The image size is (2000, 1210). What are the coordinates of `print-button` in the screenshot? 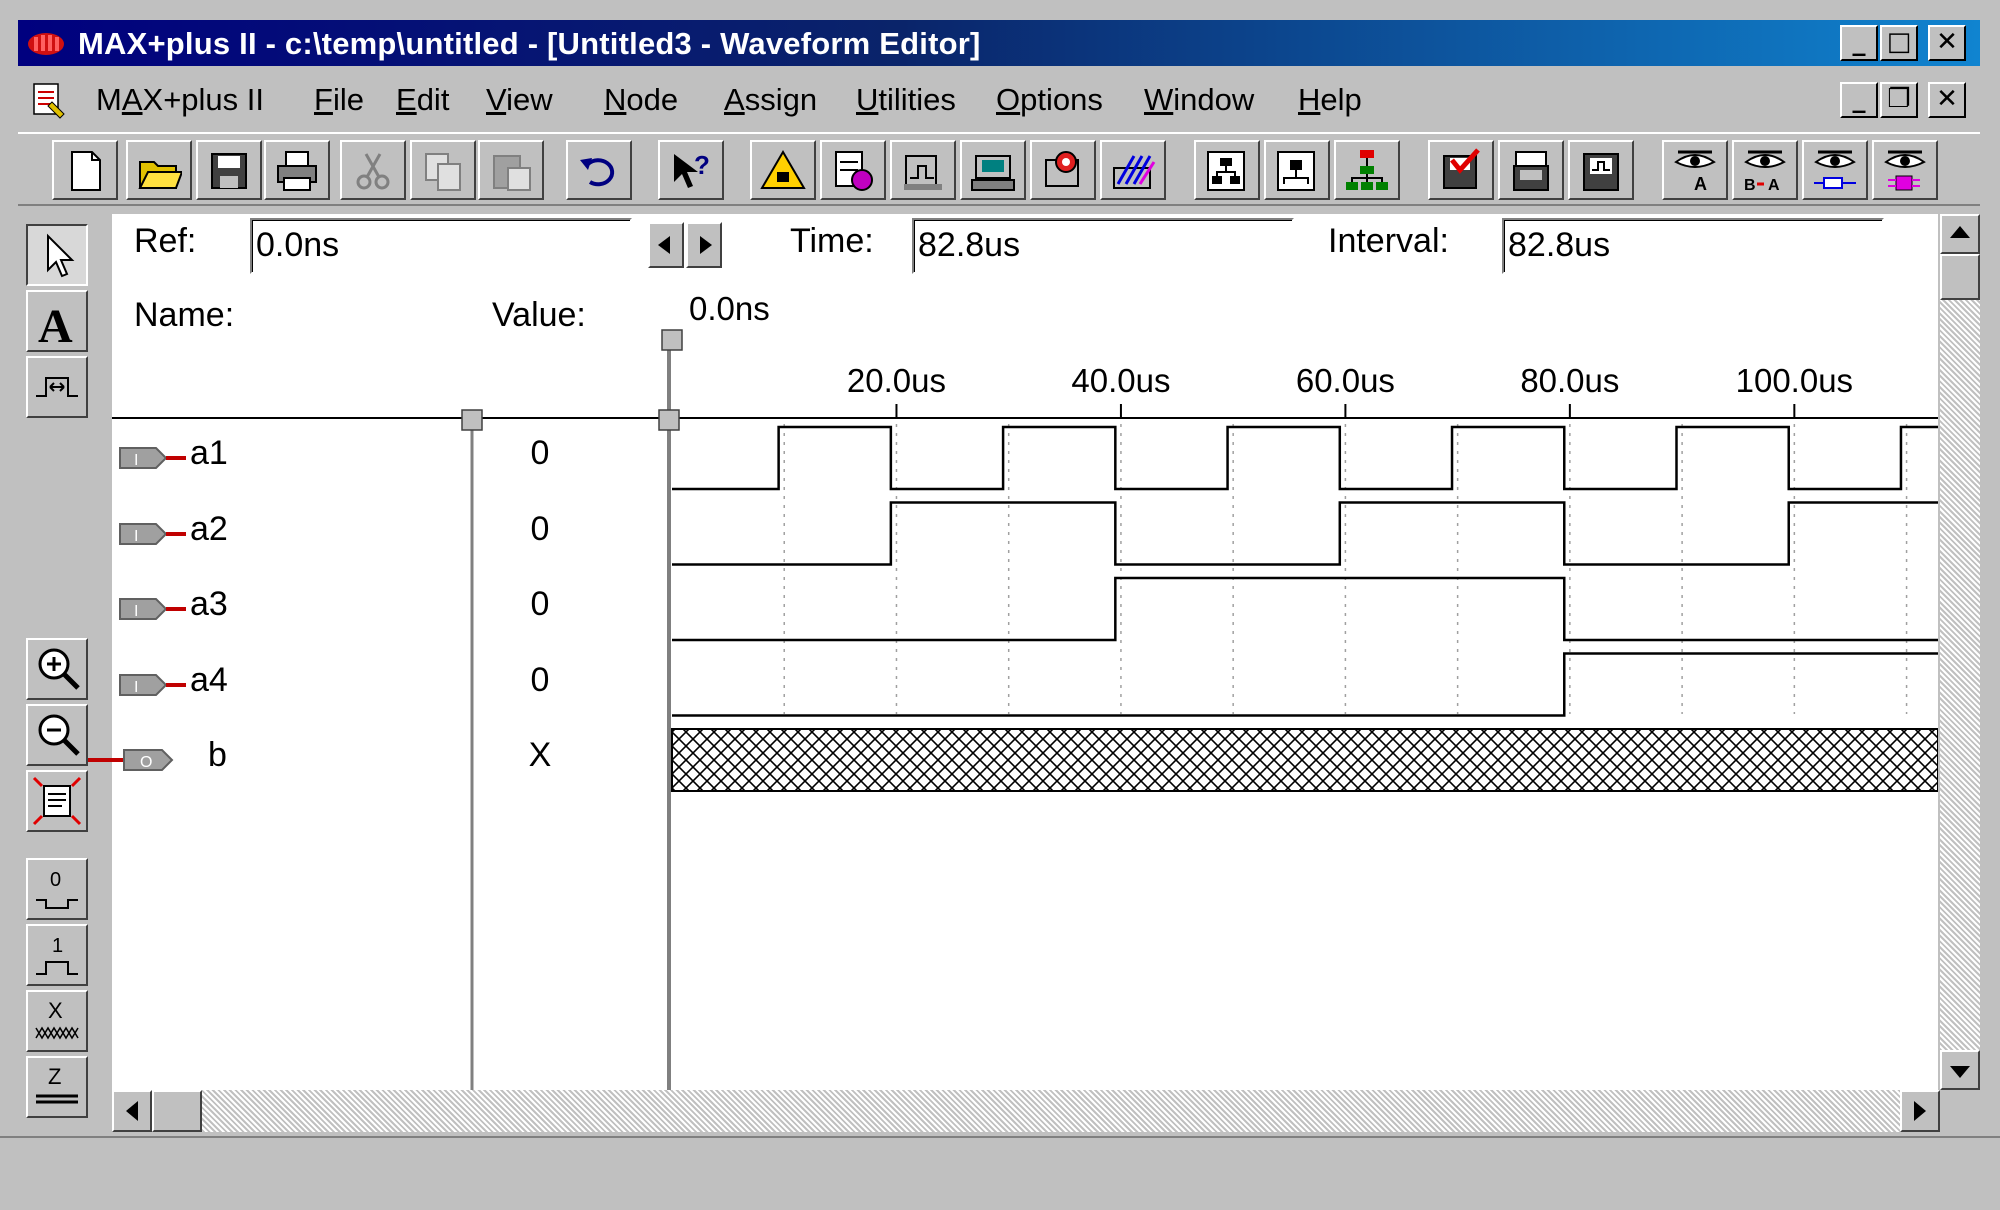 It's located at (297, 170).